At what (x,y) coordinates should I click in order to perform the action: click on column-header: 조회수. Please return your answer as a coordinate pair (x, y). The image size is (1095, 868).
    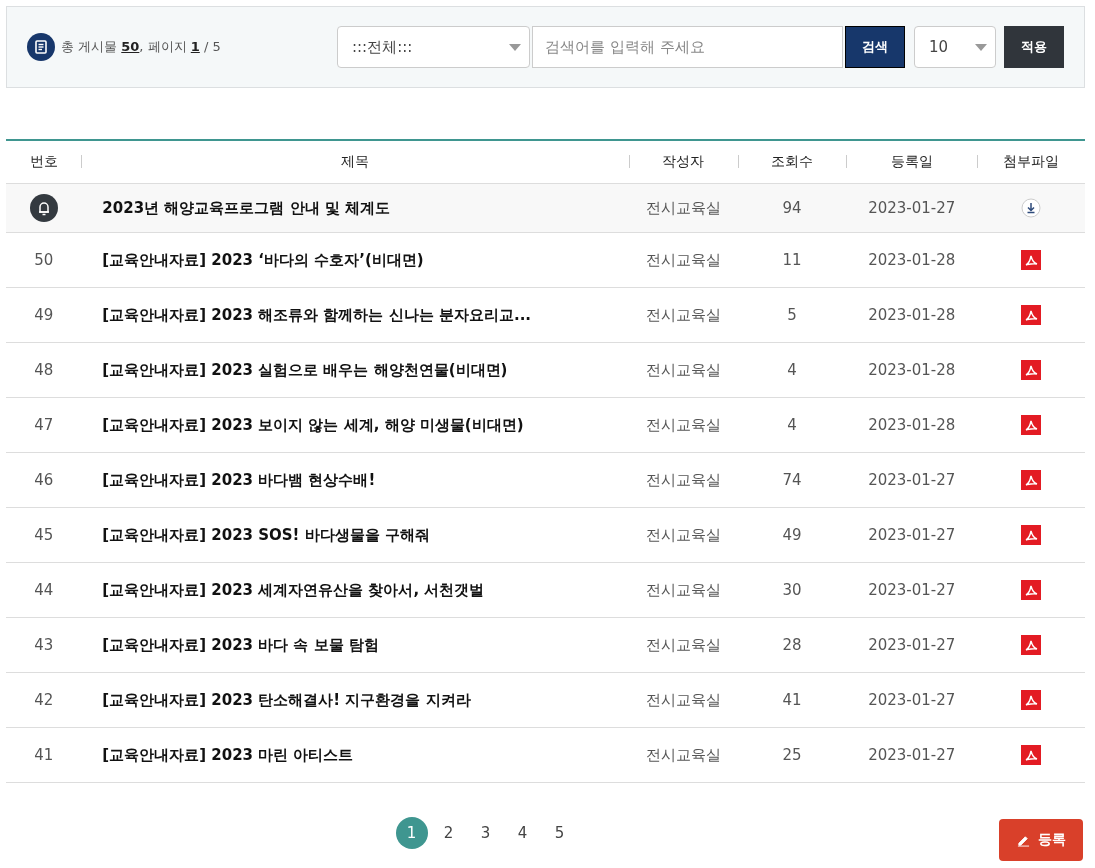
    Looking at the image, I should click on (791, 161).